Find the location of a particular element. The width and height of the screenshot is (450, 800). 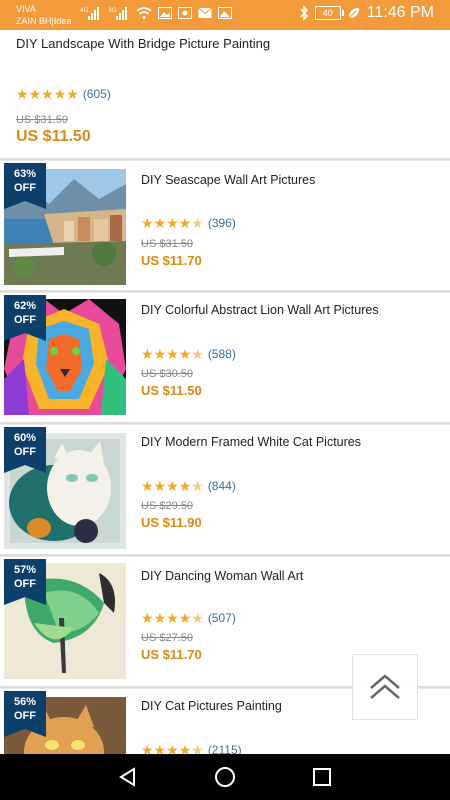

signal-3g-icon: 3G is located at coordinates (117, 13).